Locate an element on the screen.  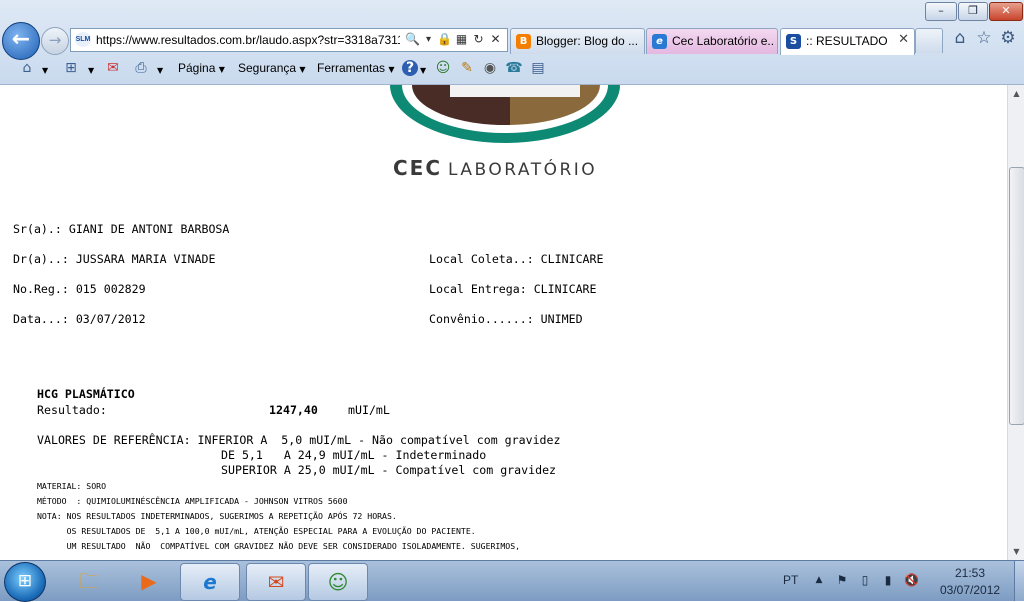
maximize-button: ❐ is located at coordinates (973, 11).